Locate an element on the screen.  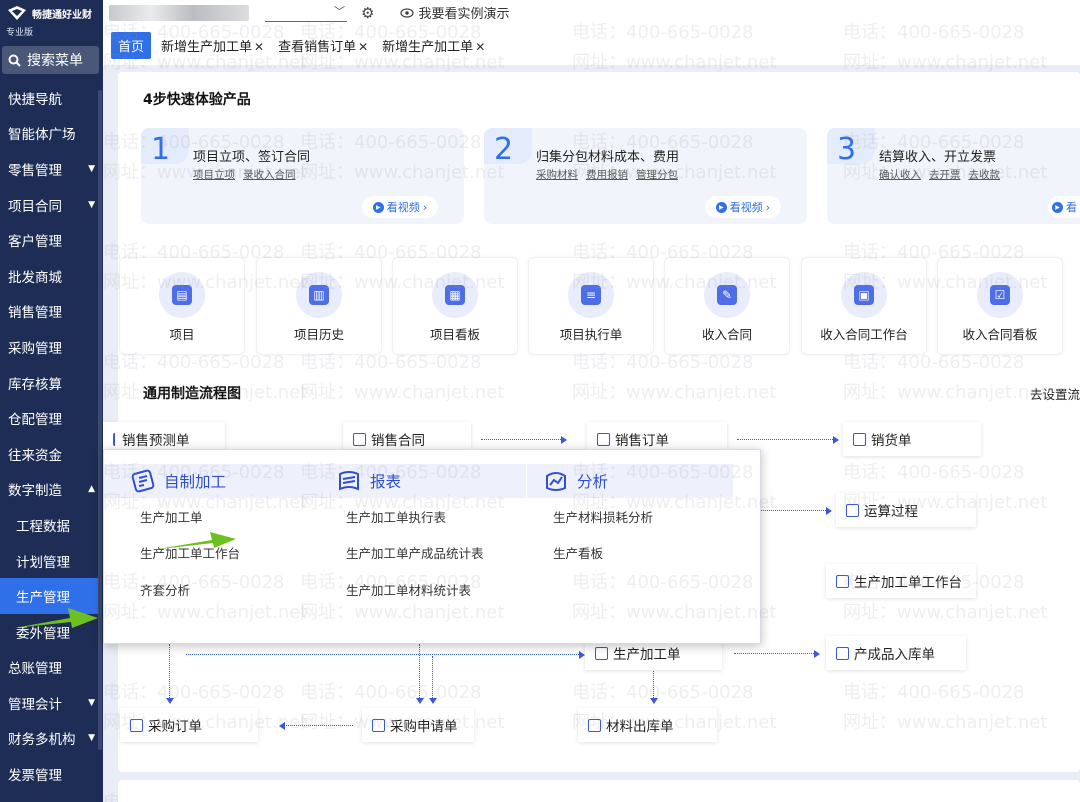
quick-entry-card: ▦ 项目看板 is located at coordinates (455, 306).